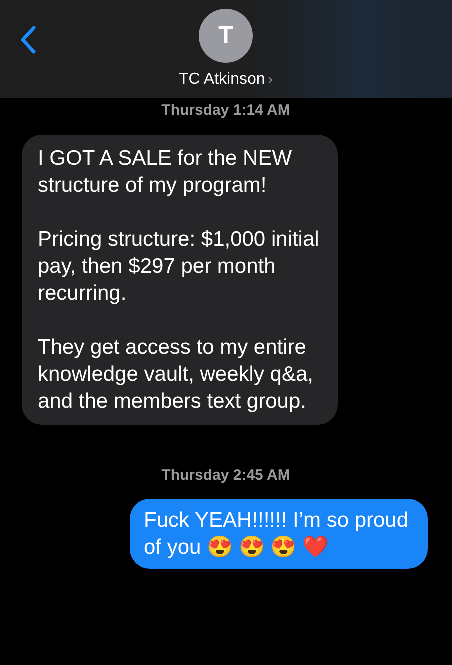 The image size is (452, 665). Describe the element at coordinates (279, 534) in the screenshot. I see `sent-message-bubble: Fuck YEAH!!!!!! I’m so proud of you 😍 😍 😍 ❤` at that location.